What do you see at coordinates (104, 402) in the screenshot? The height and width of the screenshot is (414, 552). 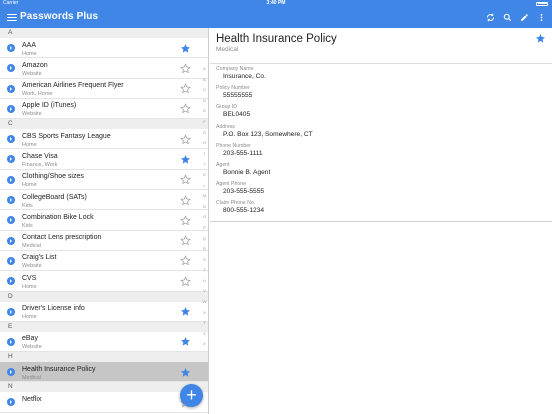 I see `list-item-netflix: Netflix` at bounding box center [104, 402].